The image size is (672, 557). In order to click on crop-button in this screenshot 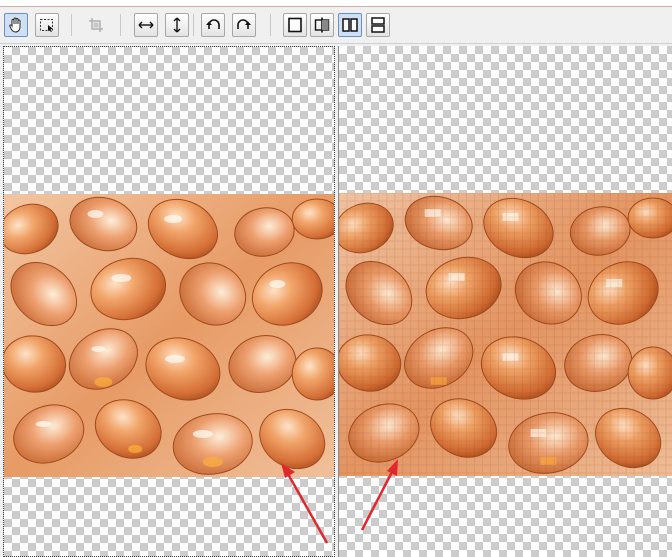, I will do `click(96, 25)`.